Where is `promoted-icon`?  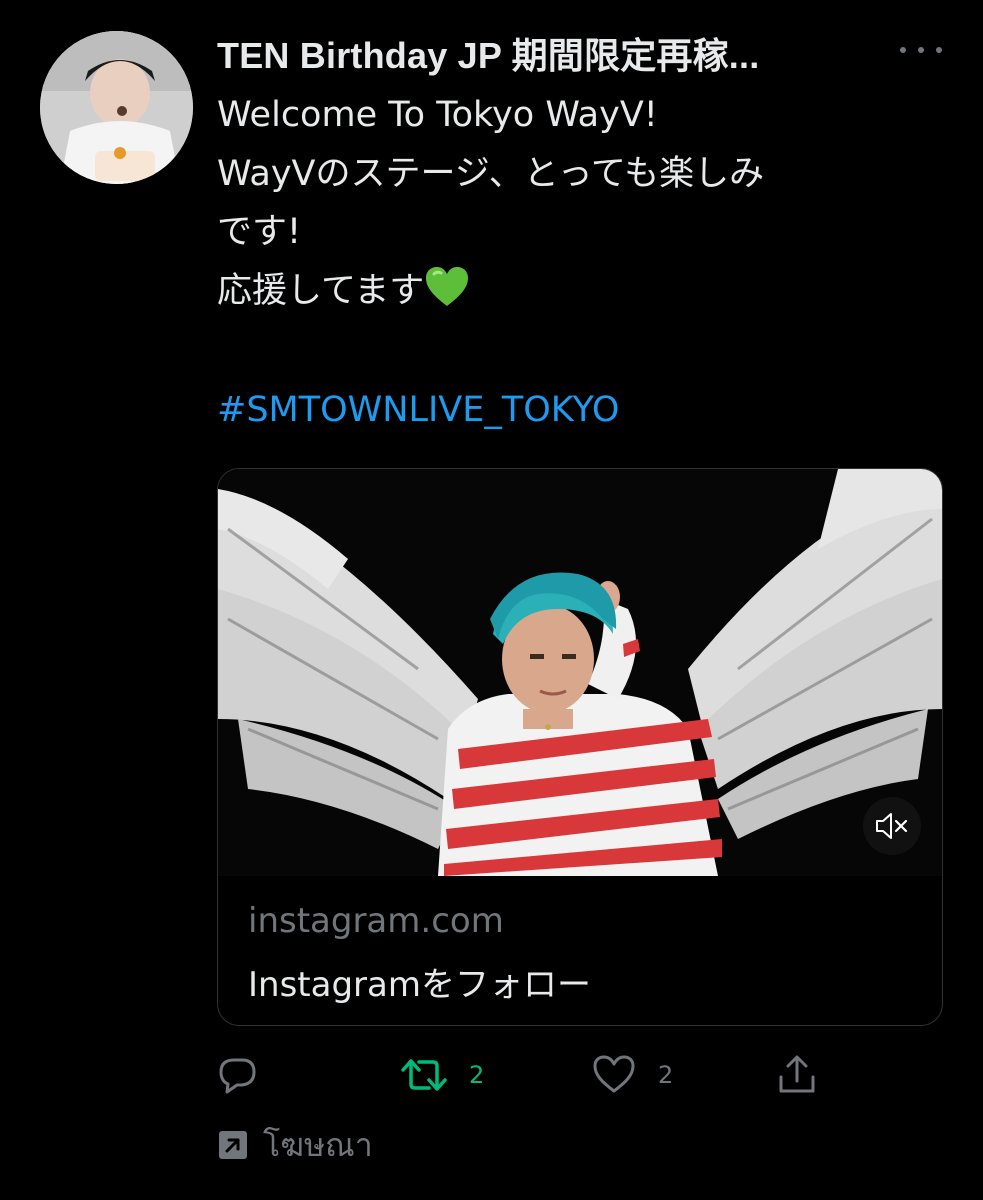 promoted-icon is located at coordinates (233, 1145).